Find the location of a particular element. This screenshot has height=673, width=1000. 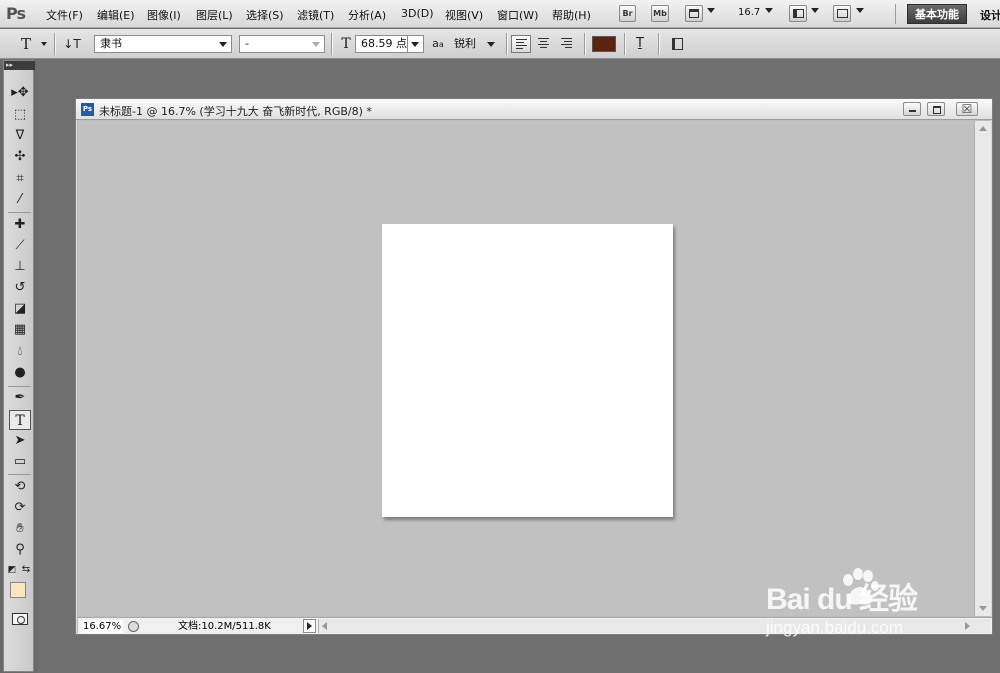

font-style-select: - is located at coordinates (282, 44).